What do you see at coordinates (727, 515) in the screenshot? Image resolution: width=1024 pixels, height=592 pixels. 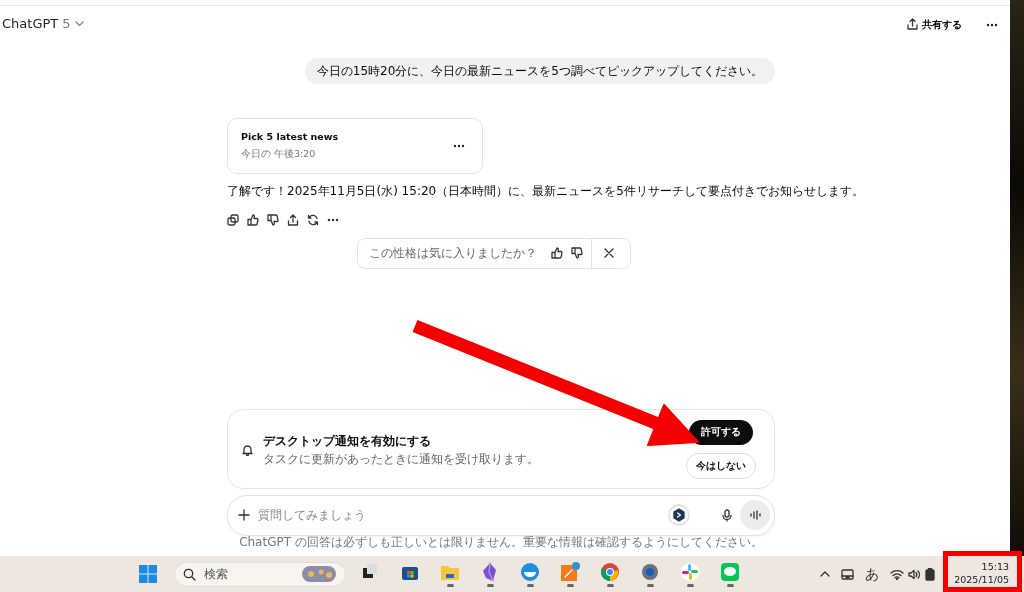 I see `microphone-icon` at bounding box center [727, 515].